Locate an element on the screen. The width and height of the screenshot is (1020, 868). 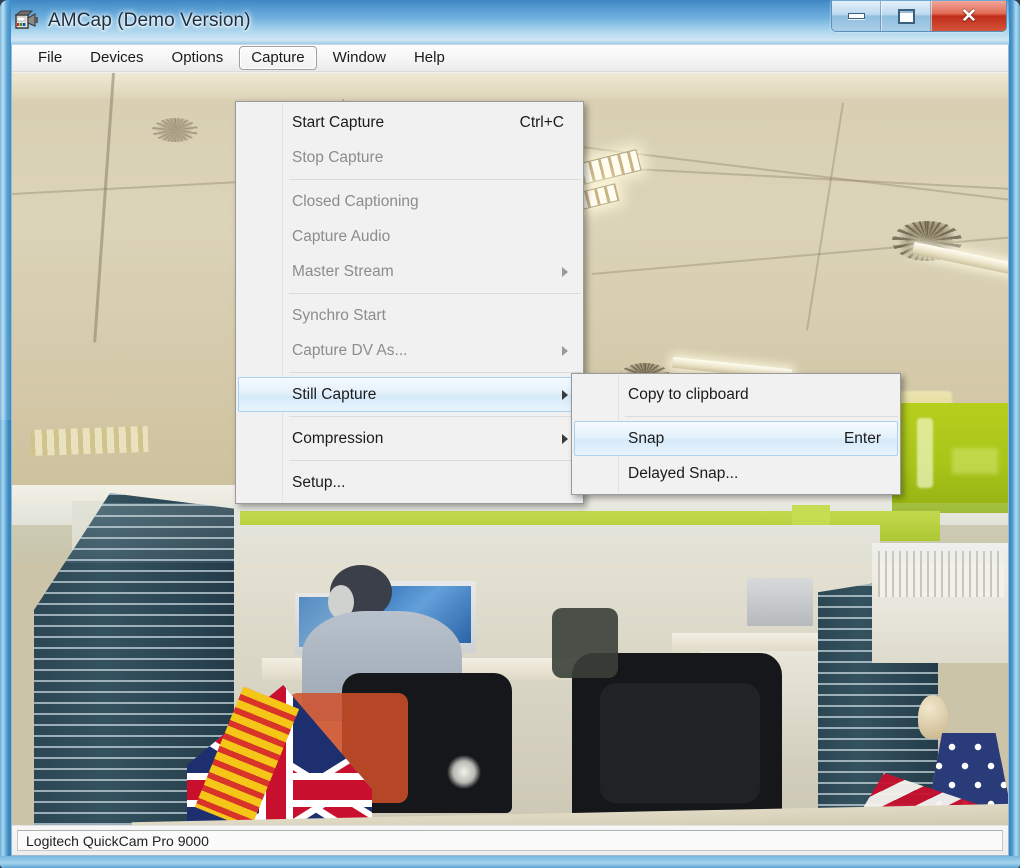
menu-item-label: Master Stream is located at coordinates (343, 271).